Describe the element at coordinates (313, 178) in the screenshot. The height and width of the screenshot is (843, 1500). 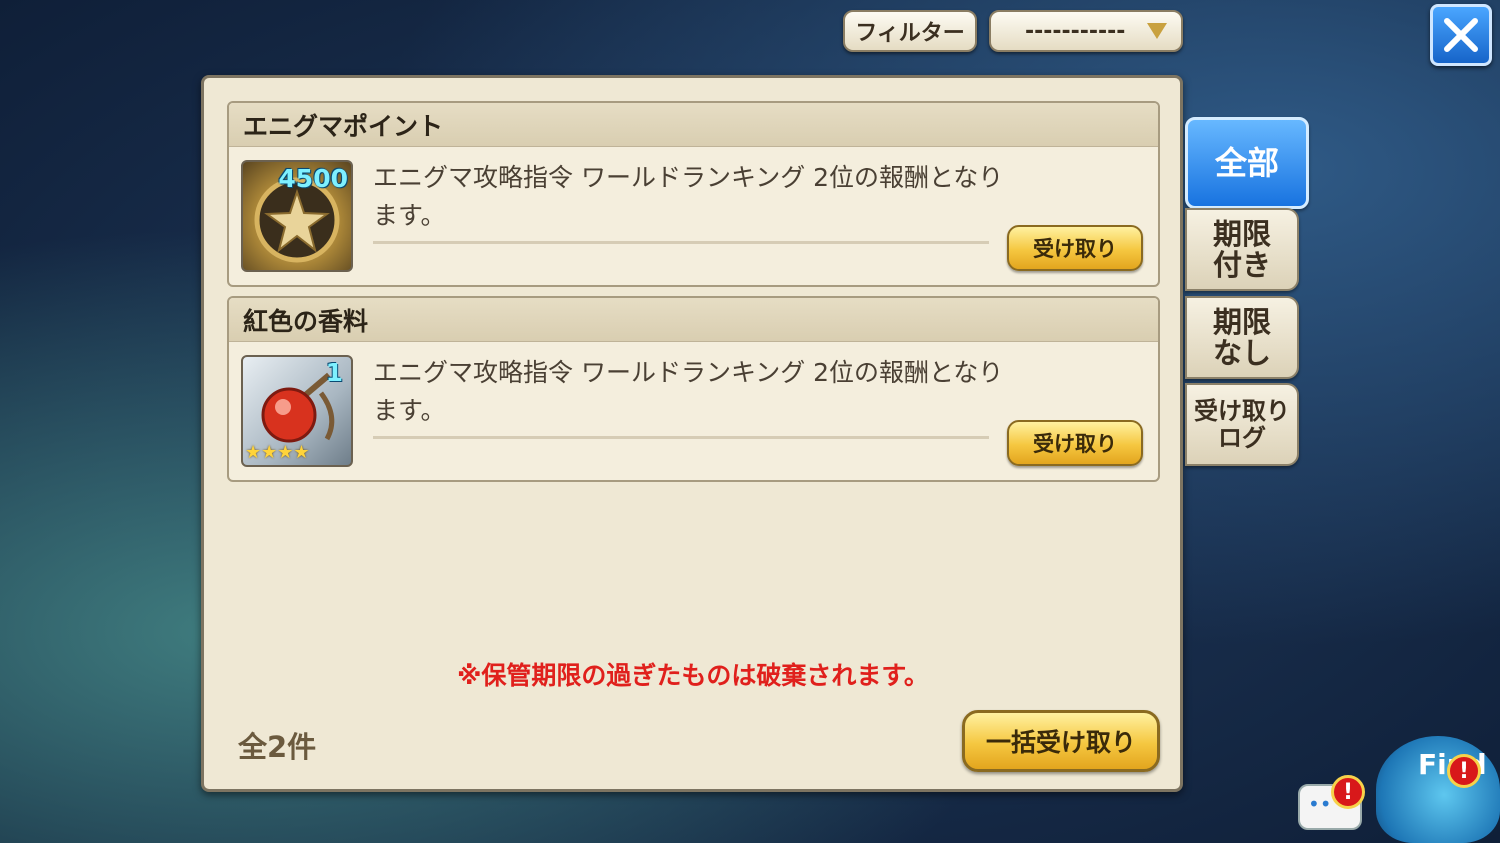
I see `item-quantity: 4500` at that location.